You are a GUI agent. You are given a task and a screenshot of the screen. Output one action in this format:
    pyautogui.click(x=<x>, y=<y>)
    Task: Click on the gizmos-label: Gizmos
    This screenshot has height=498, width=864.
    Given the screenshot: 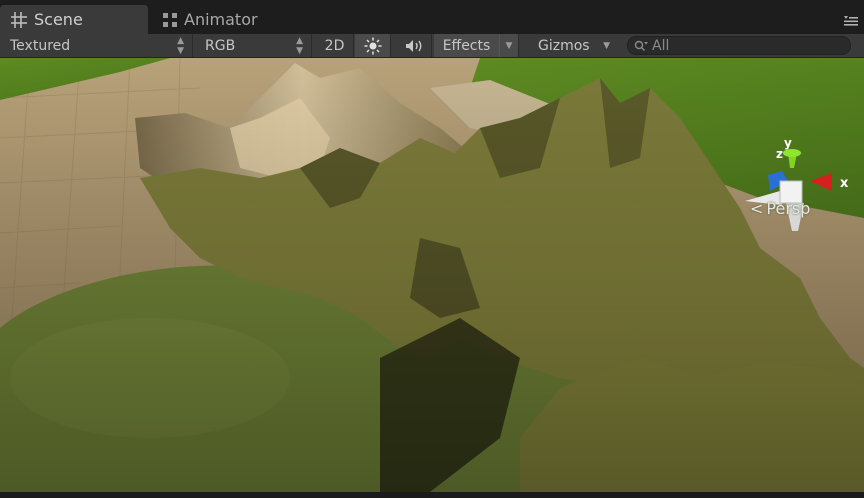 What is the action you would take?
    pyautogui.click(x=564, y=45)
    